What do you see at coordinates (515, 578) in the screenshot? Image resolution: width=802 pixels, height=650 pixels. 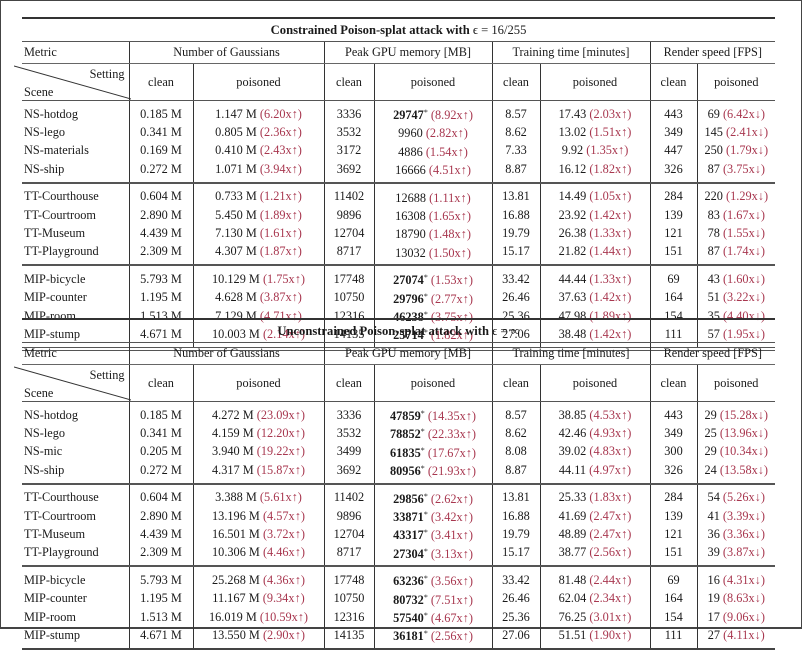 I see `time-clean: 33.42` at bounding box center [515, 578].